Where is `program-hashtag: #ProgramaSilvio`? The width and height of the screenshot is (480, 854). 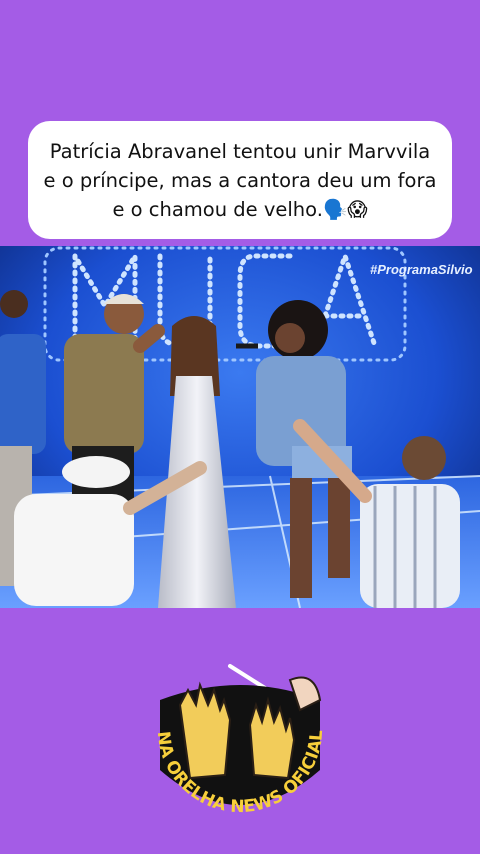
program-hashtag: #ProgramaSilvio is located at coordinates (421, 269).